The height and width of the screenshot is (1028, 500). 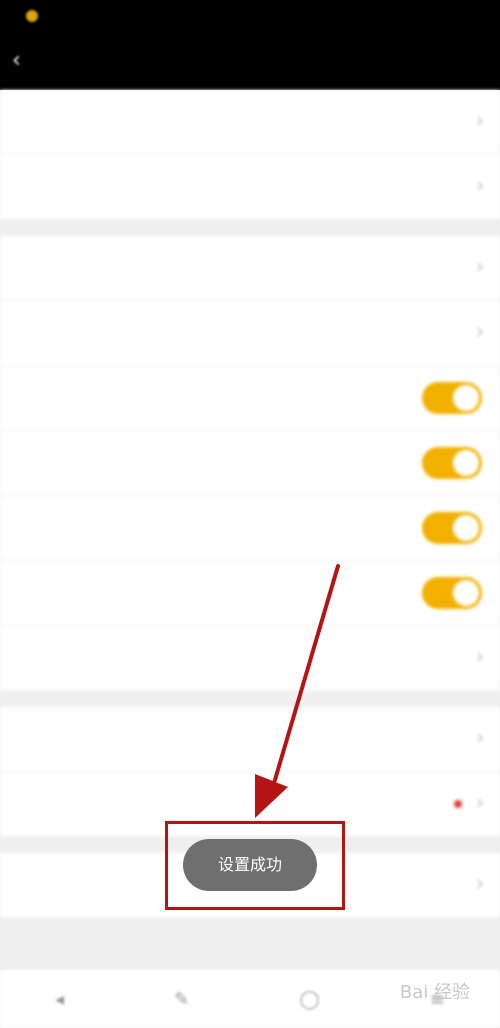 What do you see at coordinates (271, 796) in the screenshot?
I see `arrow-head` at bounding box center [271, 796].